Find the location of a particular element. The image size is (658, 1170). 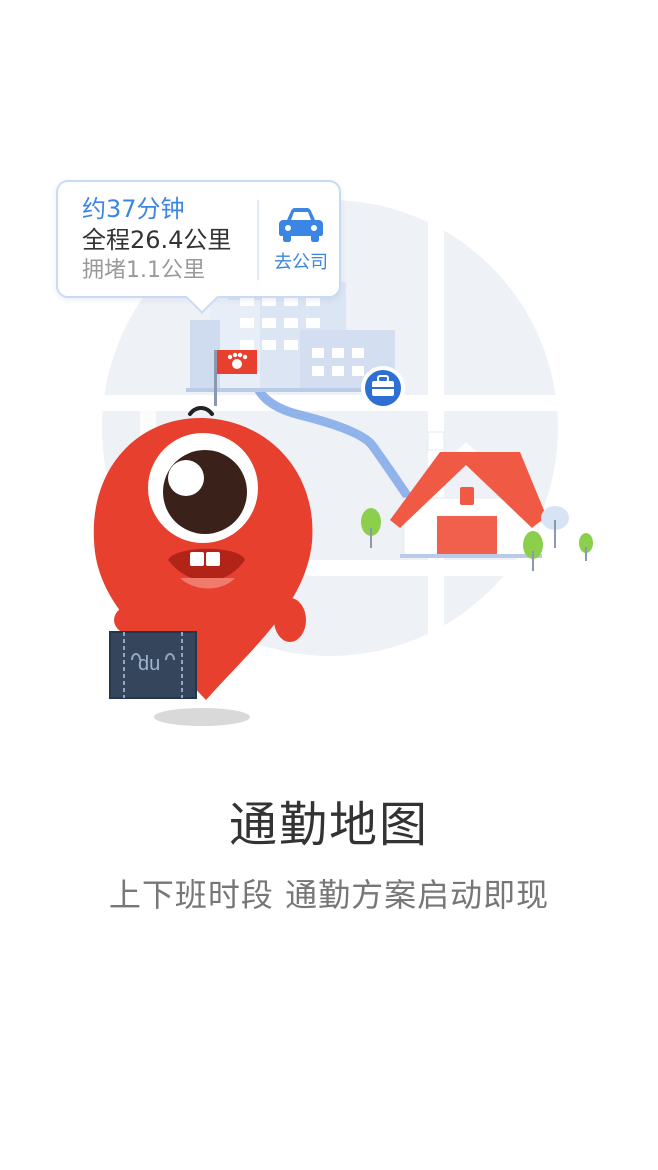

go-to-company-button: 去公司 is located at coordinates (301, 241).